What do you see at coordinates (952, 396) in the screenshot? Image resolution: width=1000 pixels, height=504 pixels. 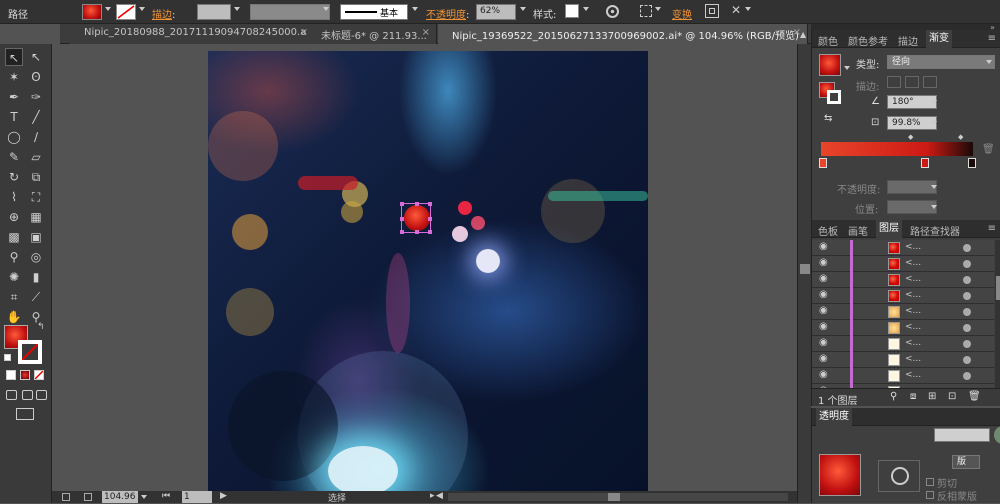 I see `new-layer-icon: ⊡` at bounding box center [952, 396].